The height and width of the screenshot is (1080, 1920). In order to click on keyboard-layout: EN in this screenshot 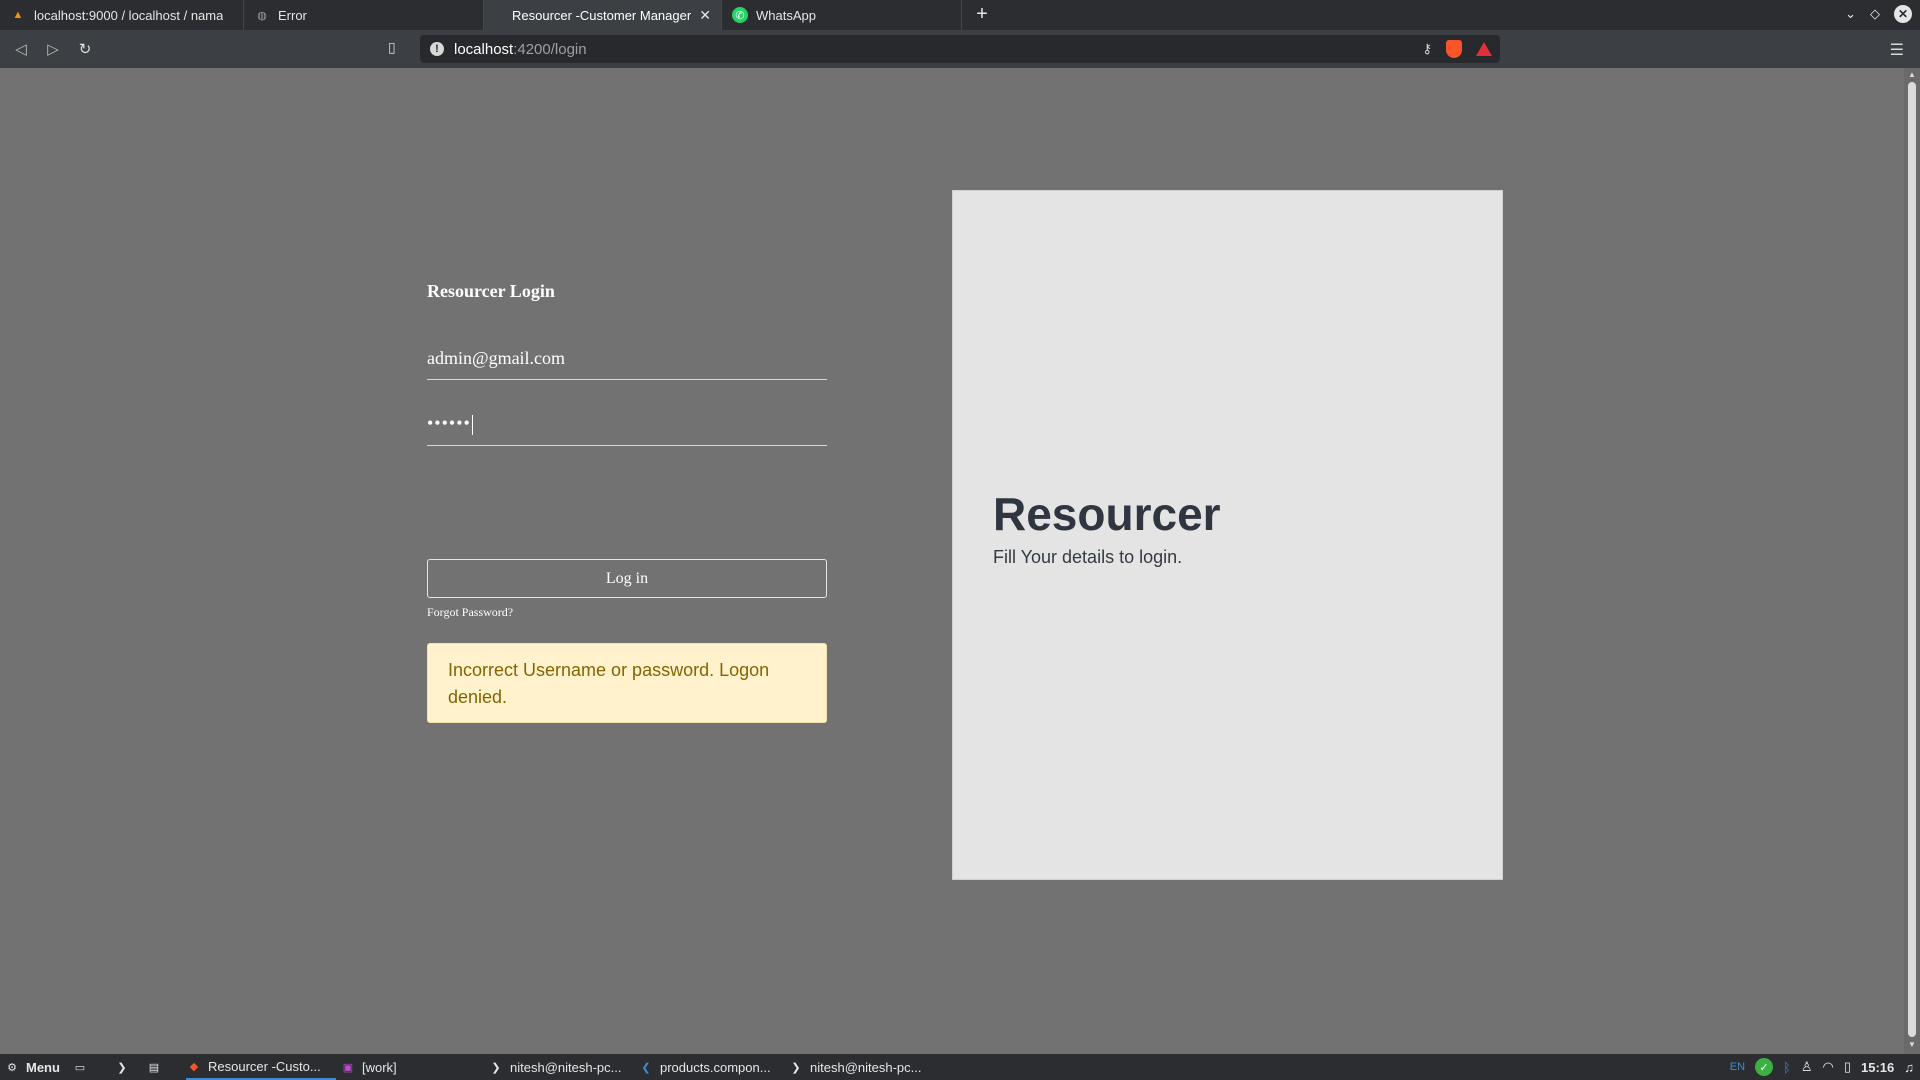, I will do `click(1737, 1067)`.